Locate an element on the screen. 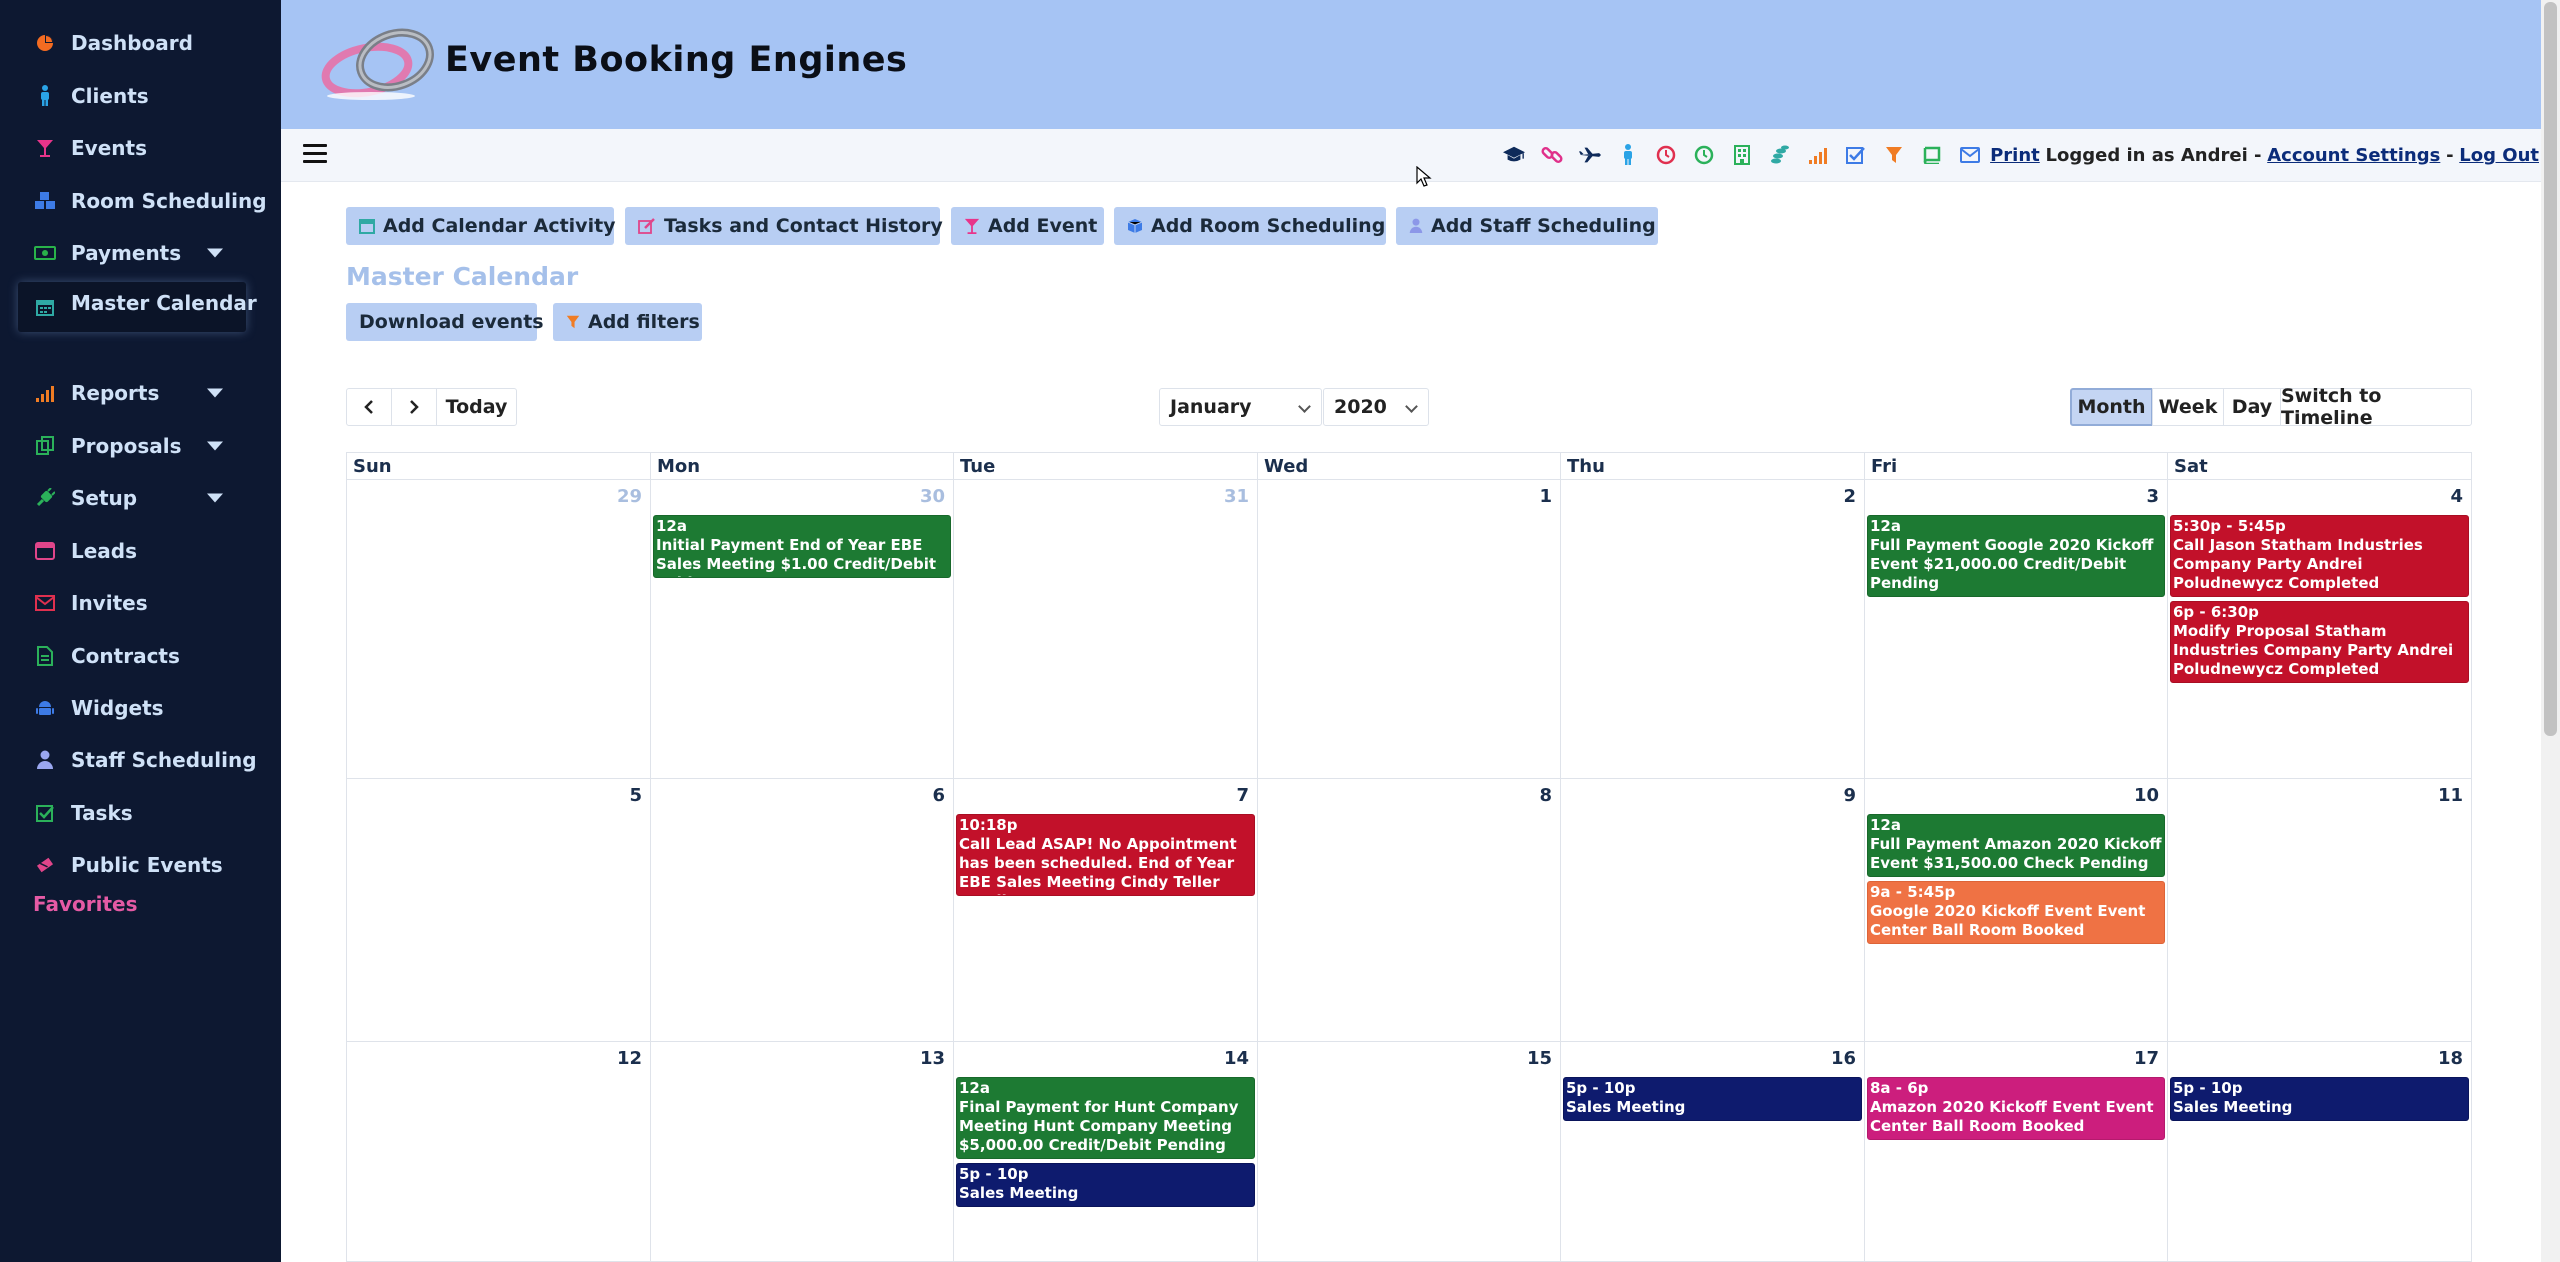  month-select: January is located at coordinates (1240, 407).